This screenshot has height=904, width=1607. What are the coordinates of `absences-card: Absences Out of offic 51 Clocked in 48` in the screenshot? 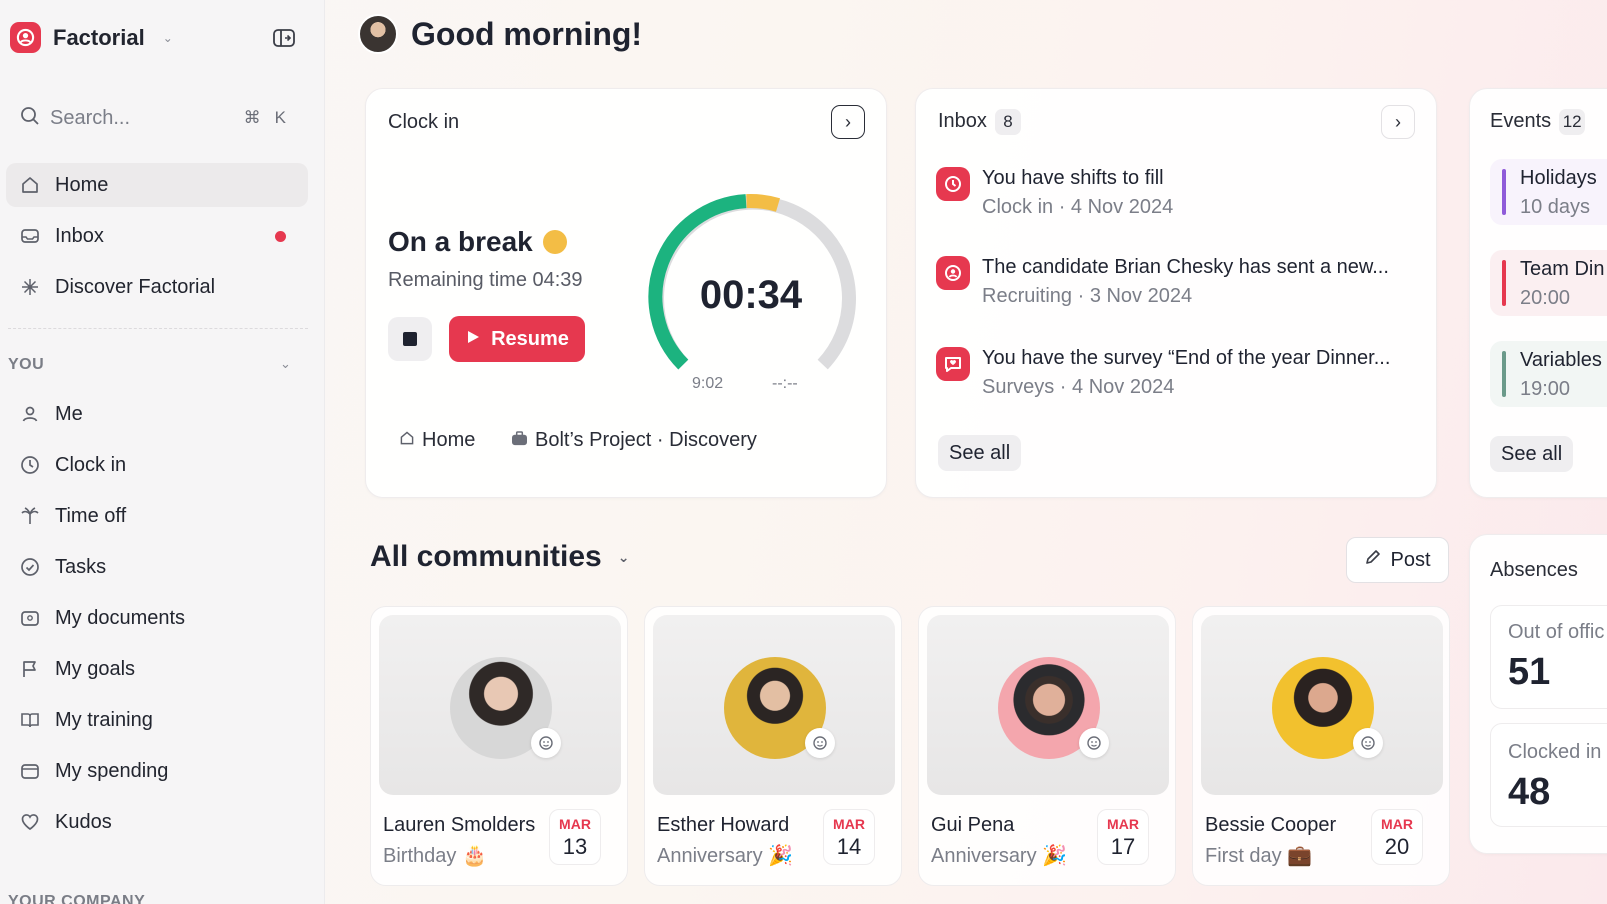 It's located at (1538, 694).